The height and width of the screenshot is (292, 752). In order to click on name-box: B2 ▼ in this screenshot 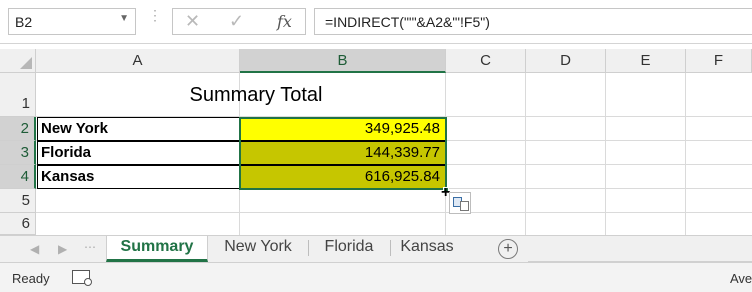, I will do `click(72, 21)`.